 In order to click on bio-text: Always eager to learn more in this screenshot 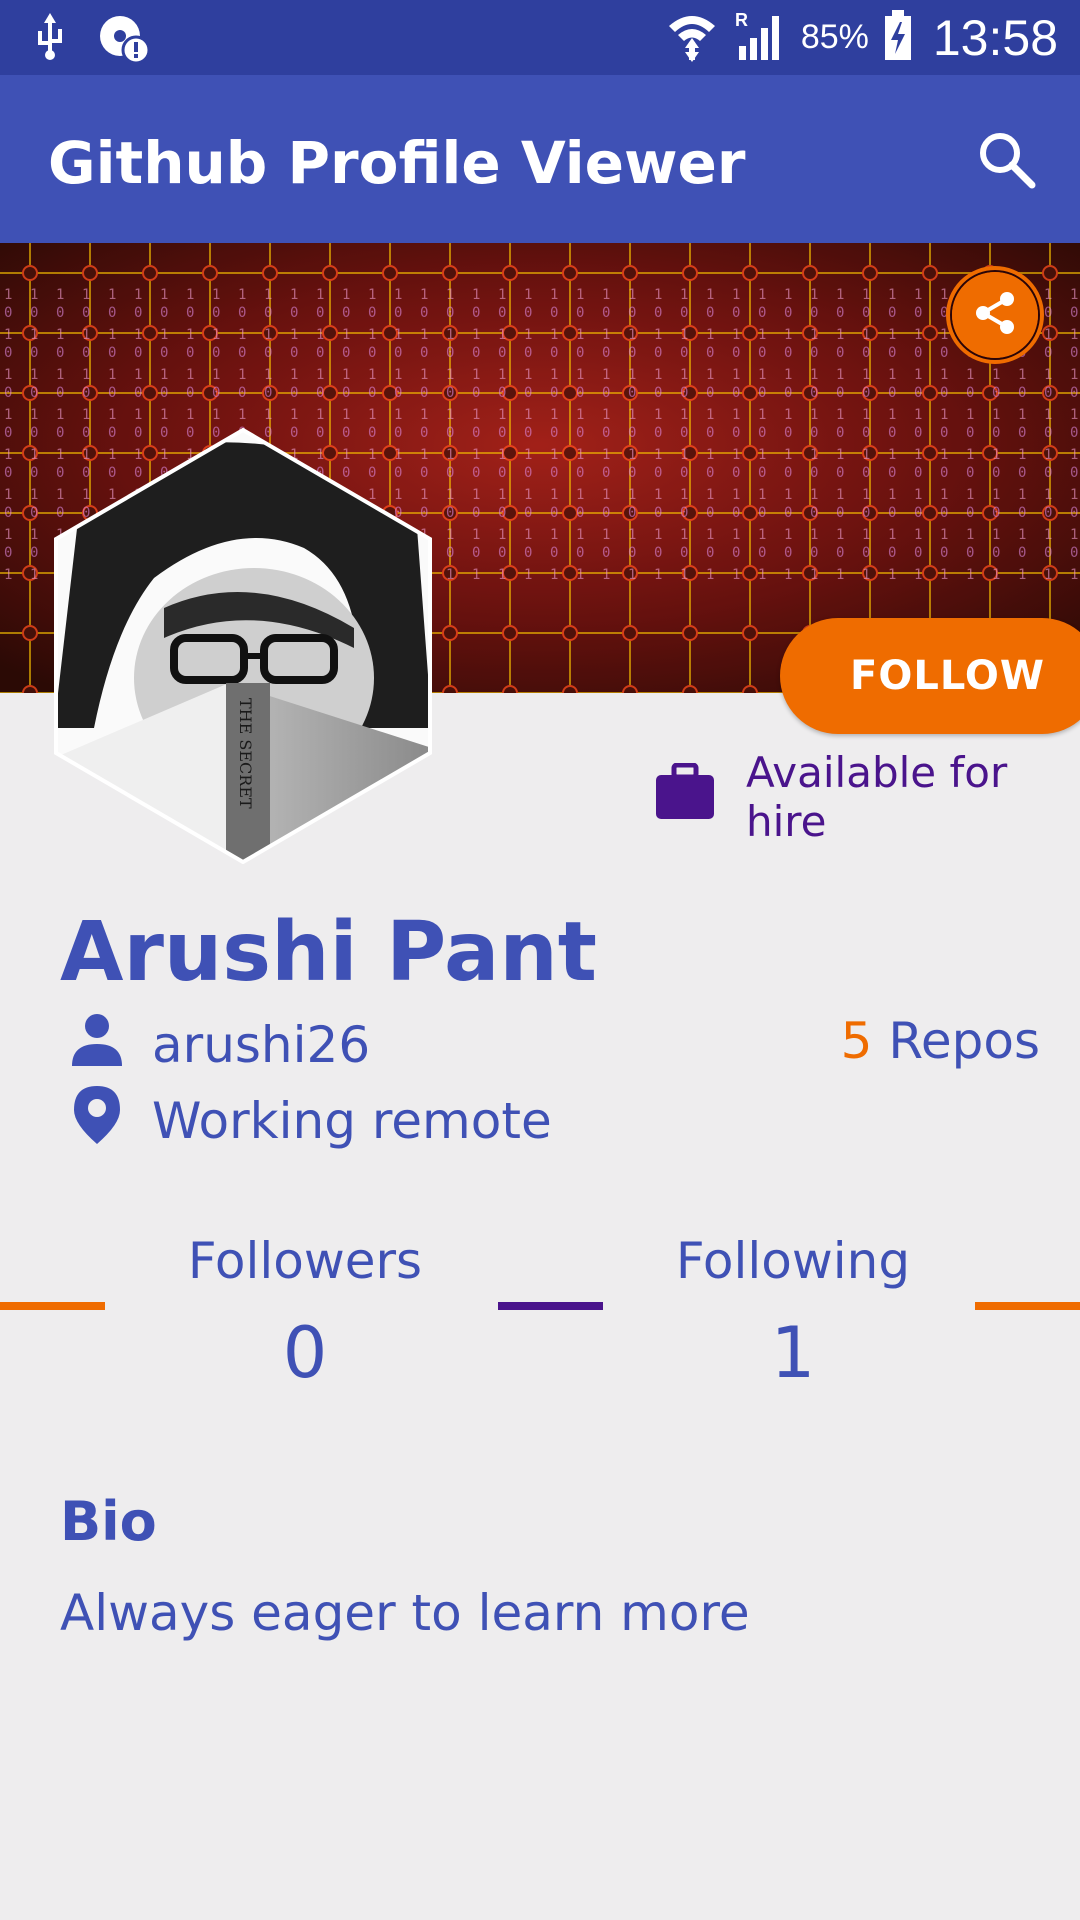, I will do `click(405, 1613)`.